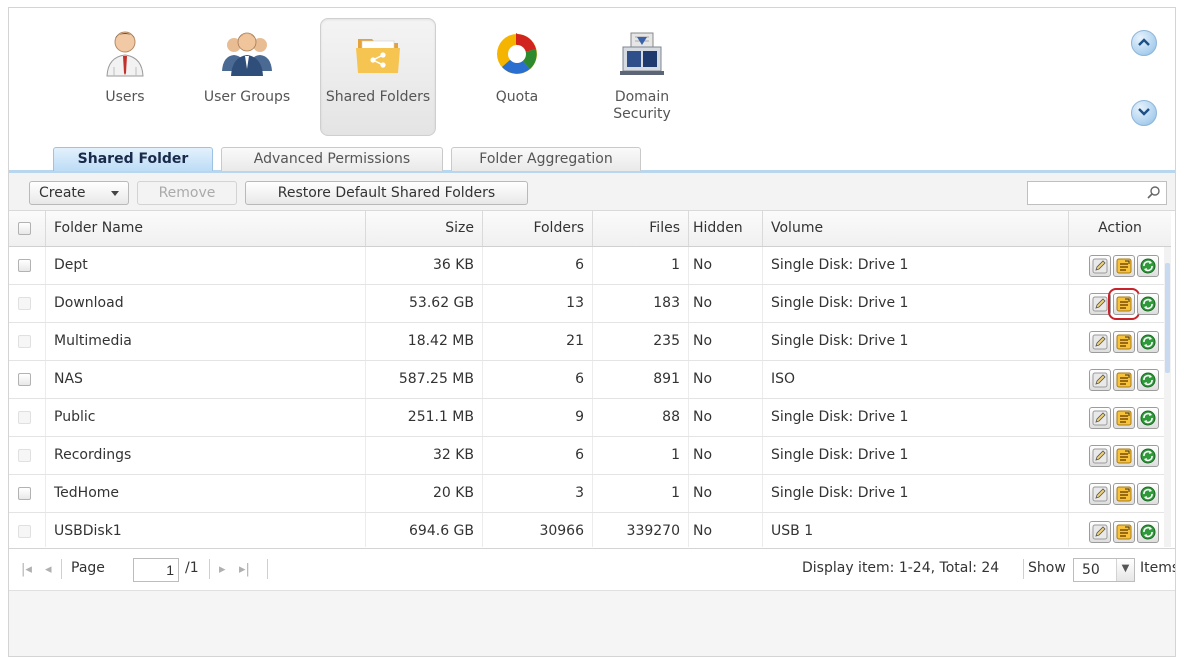 Image resolution: width=1184 pixels, height=663 pixels. What do you see at coordinates (206, 455) in the screenshot?
I see `folder-name-cell: Recordings` at bounding box center [206, 455].